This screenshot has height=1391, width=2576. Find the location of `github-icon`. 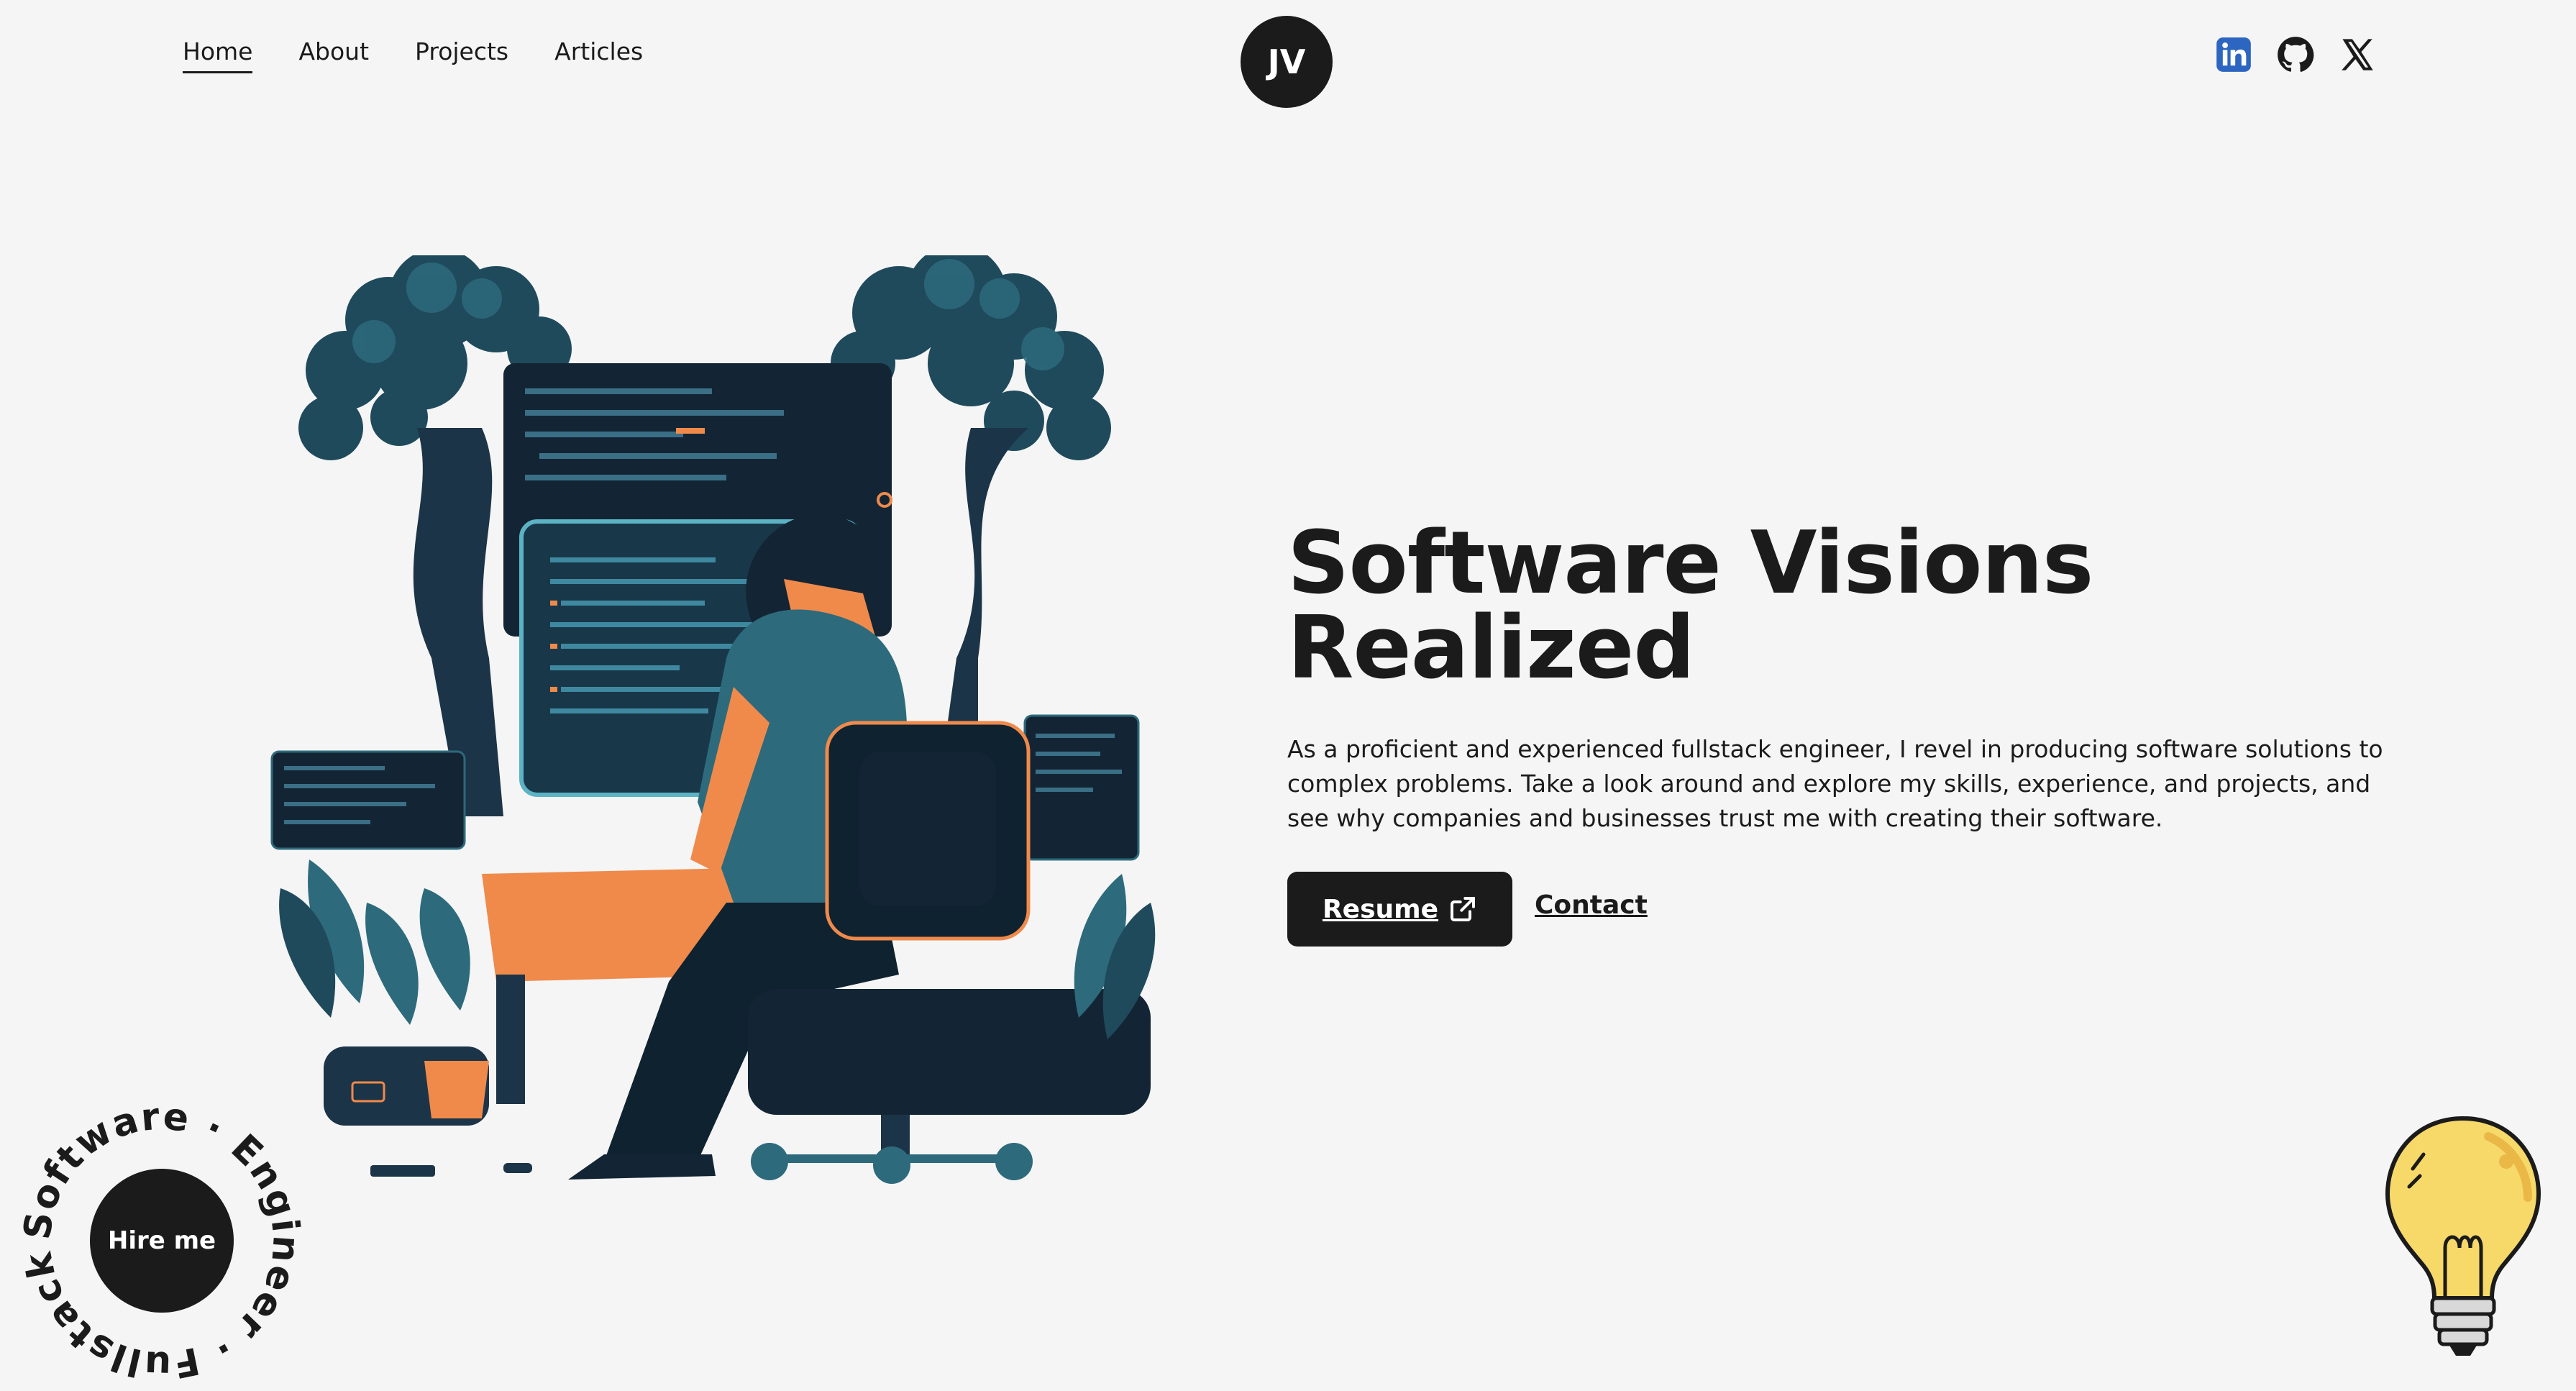

github-icon is located at coordinates (2296, 55).